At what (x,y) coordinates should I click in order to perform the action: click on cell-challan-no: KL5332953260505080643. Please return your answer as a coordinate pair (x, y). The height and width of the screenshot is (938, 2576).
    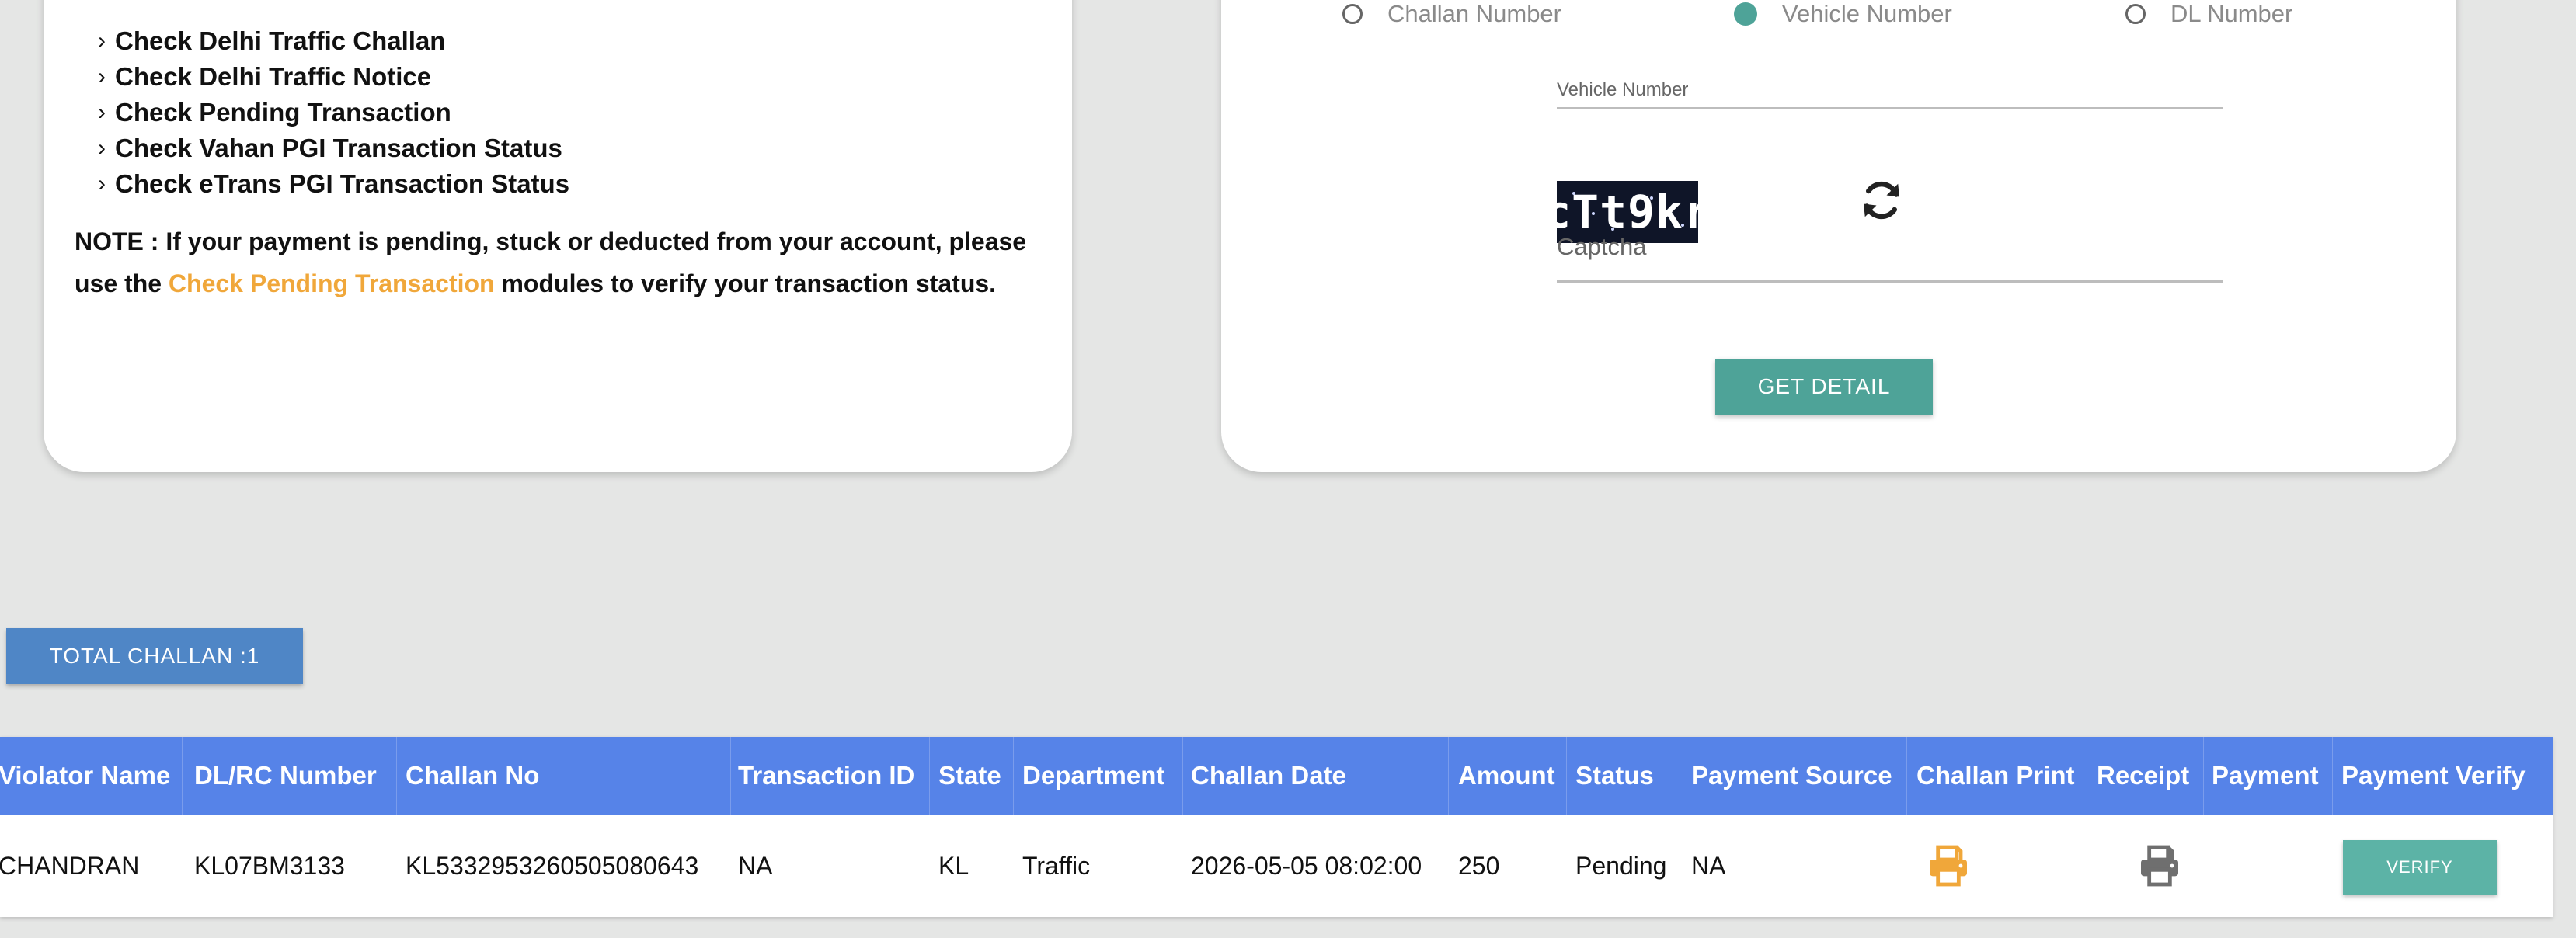
    Looking at the image, I should click on (552, 866).